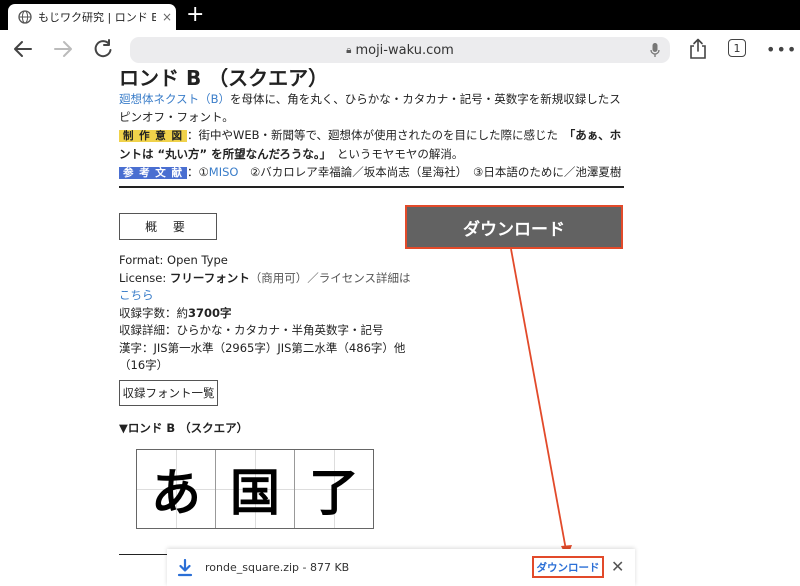 This screenshot has height=586, width=800. I want to click on browser-toolbar: 🔒︎ moji-waku.com 1 •••, so click(400, 49).